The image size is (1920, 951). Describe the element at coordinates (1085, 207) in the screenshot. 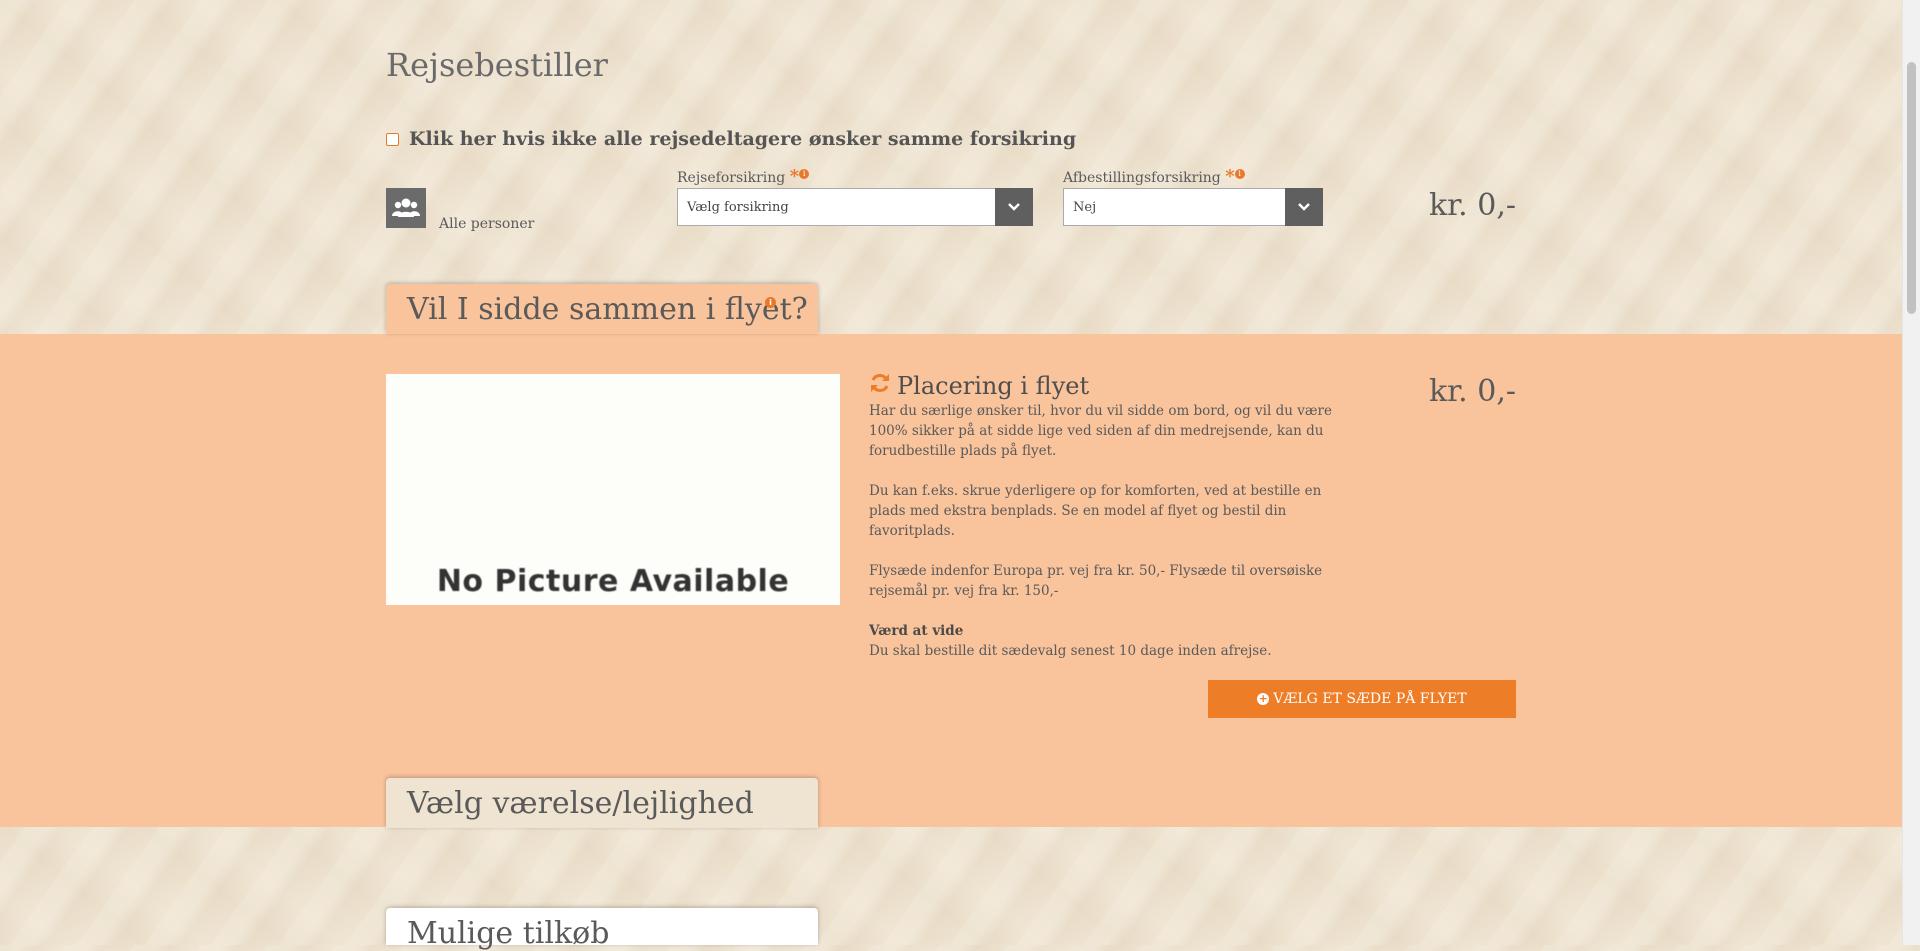

I see `cancel-insurance-value: Nej` at that location.